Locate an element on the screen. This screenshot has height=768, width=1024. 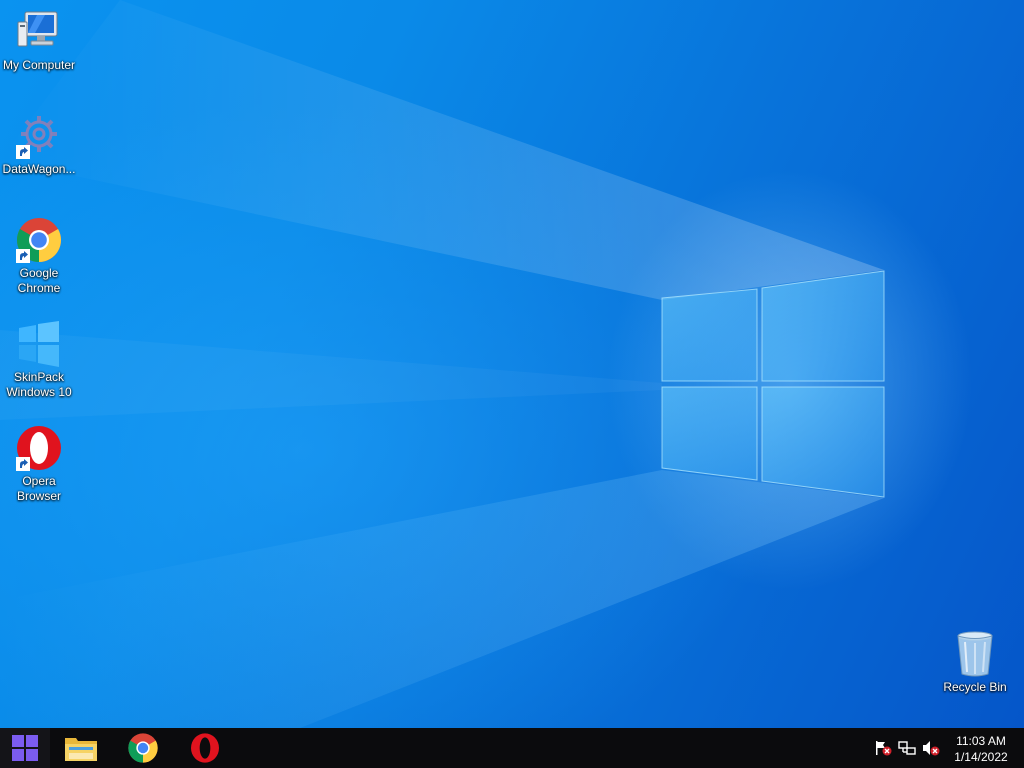
desktop-icon-skinpack-windows-10: SkinPack Windows 10 is located at coordinates (39, 360).